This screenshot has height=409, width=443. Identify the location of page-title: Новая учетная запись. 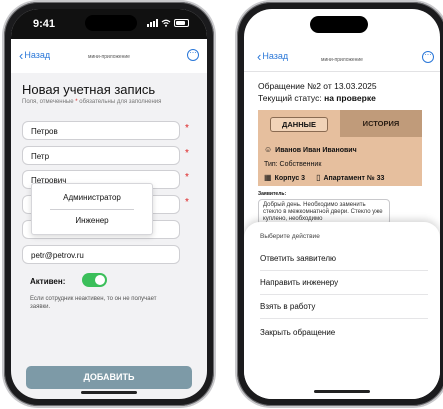
(89, 89).